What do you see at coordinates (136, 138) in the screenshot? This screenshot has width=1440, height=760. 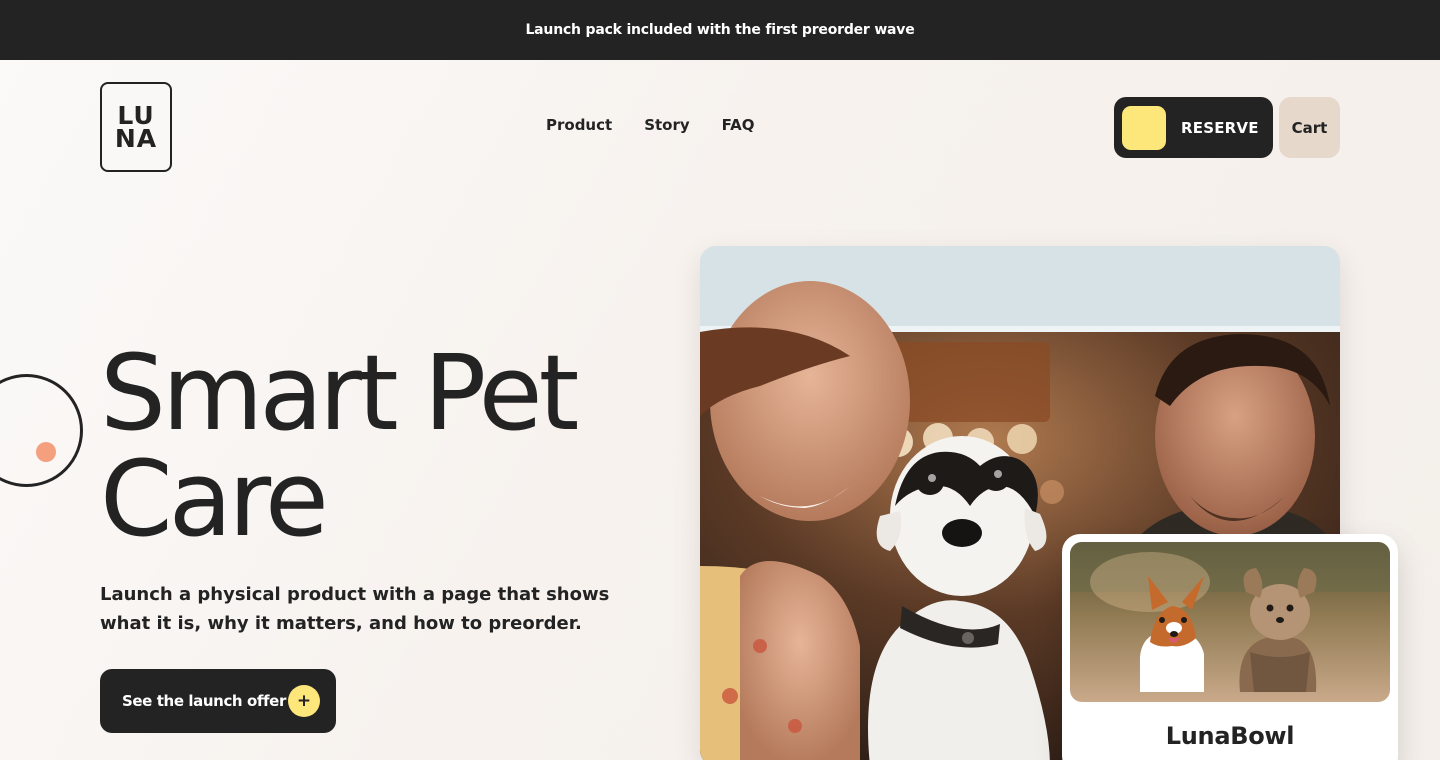 I see `logo-line-2: NA` at bounding box center [136, 138].